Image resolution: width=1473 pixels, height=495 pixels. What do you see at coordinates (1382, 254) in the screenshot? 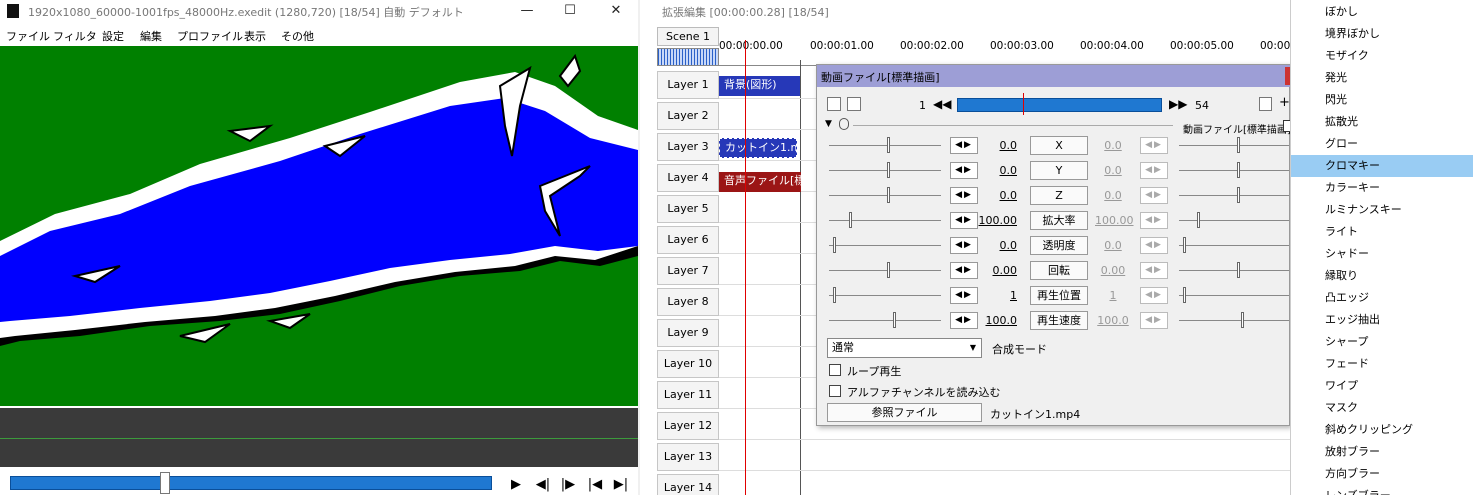
I see `filter-item: シャドー` at bounding box center [1382, 254].